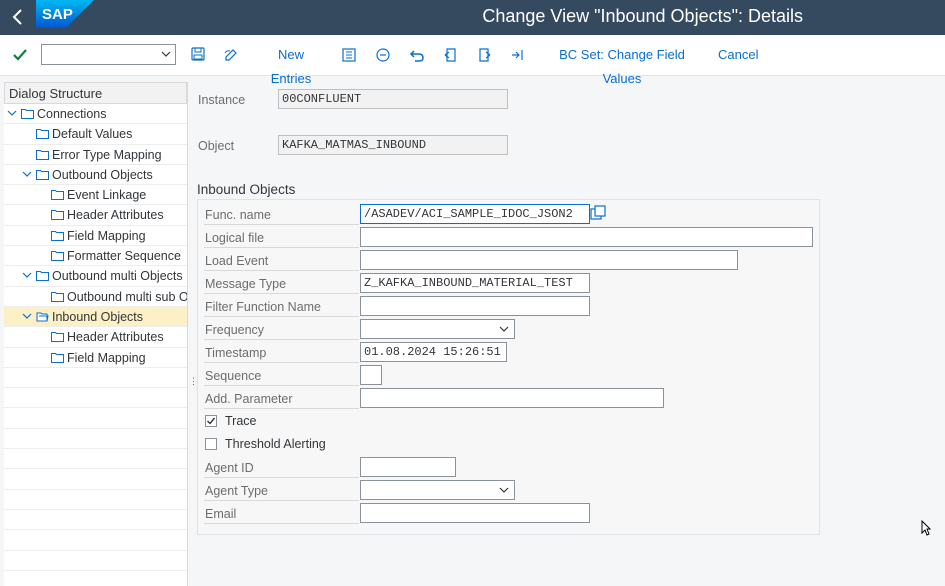  I want to click on enter-checkmark-icon, so click(20, 55).